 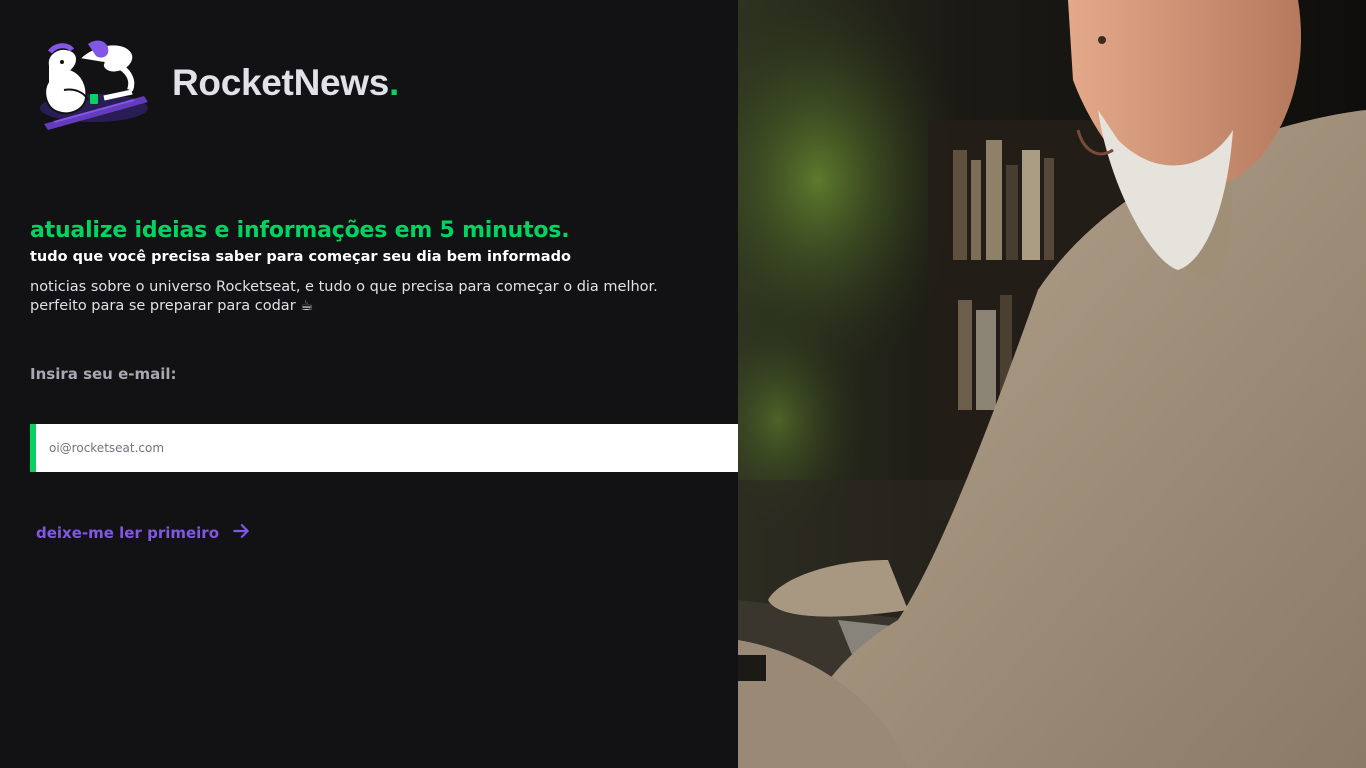 I want to click on read-first-label: deixe-me ler primeiro, so click(x=128, y=533).